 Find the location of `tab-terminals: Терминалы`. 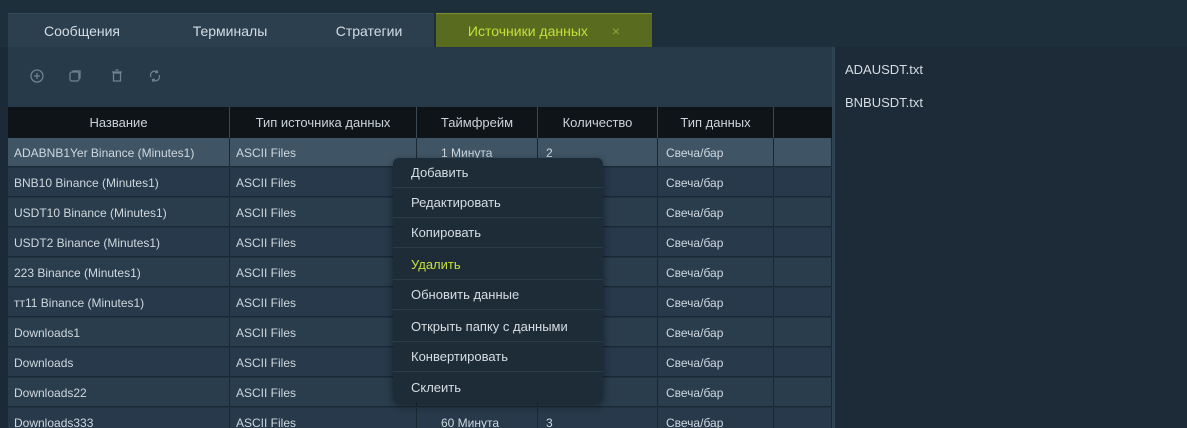

tab-terminals: Терминалы is located at coordinates (230, 30).